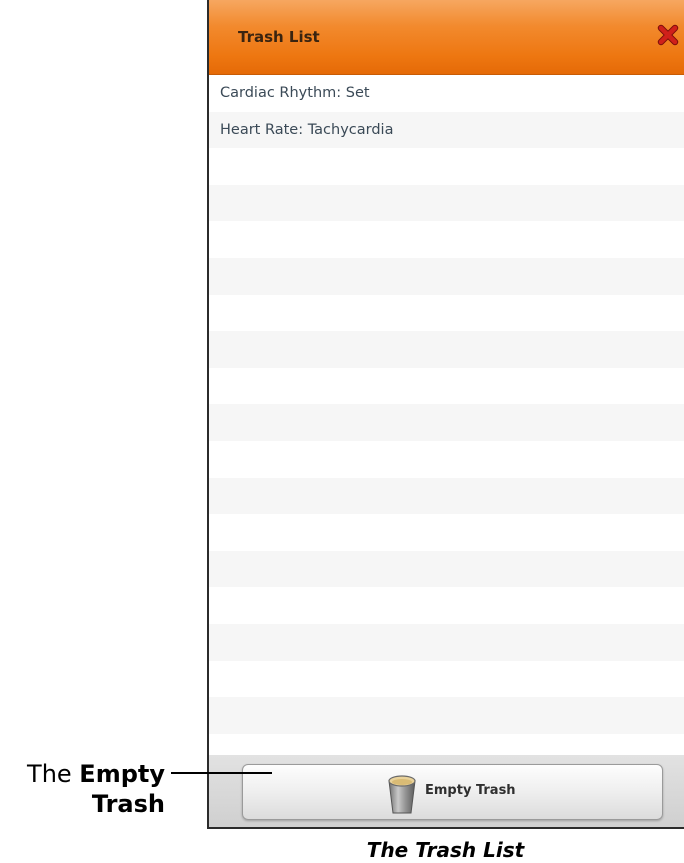 Image resolution: width=684 pixels, height=863 pixels. Describe the element at coordinates (53, 774) in the screenshot. I see `callout-prefix: The` at that location.